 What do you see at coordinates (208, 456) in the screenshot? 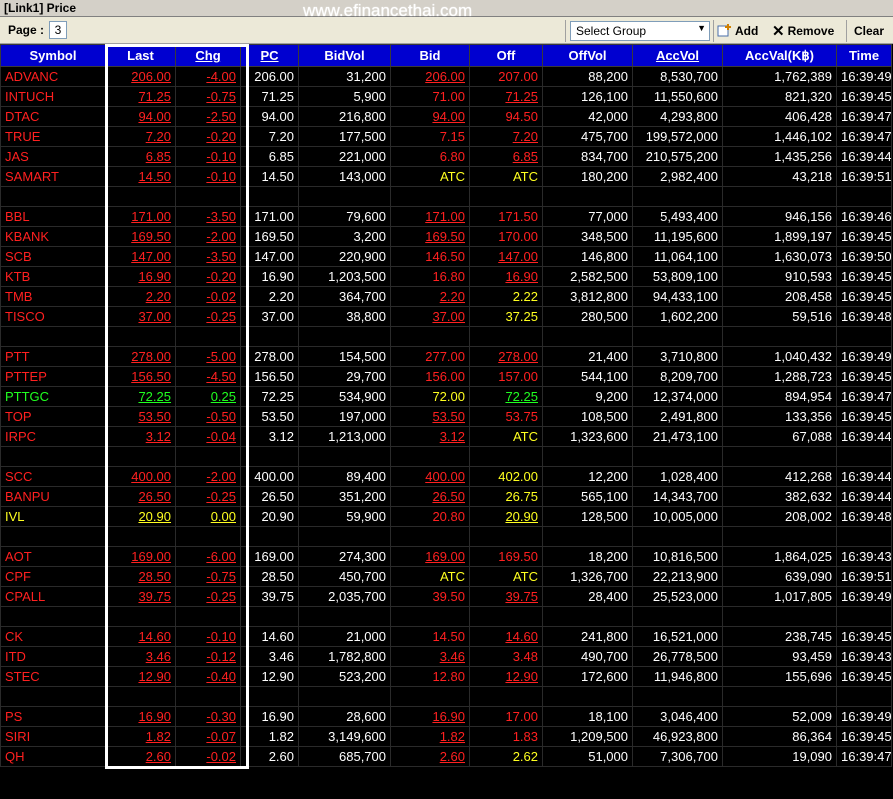
I see `cell-chg` at bounding box center [208, 456].